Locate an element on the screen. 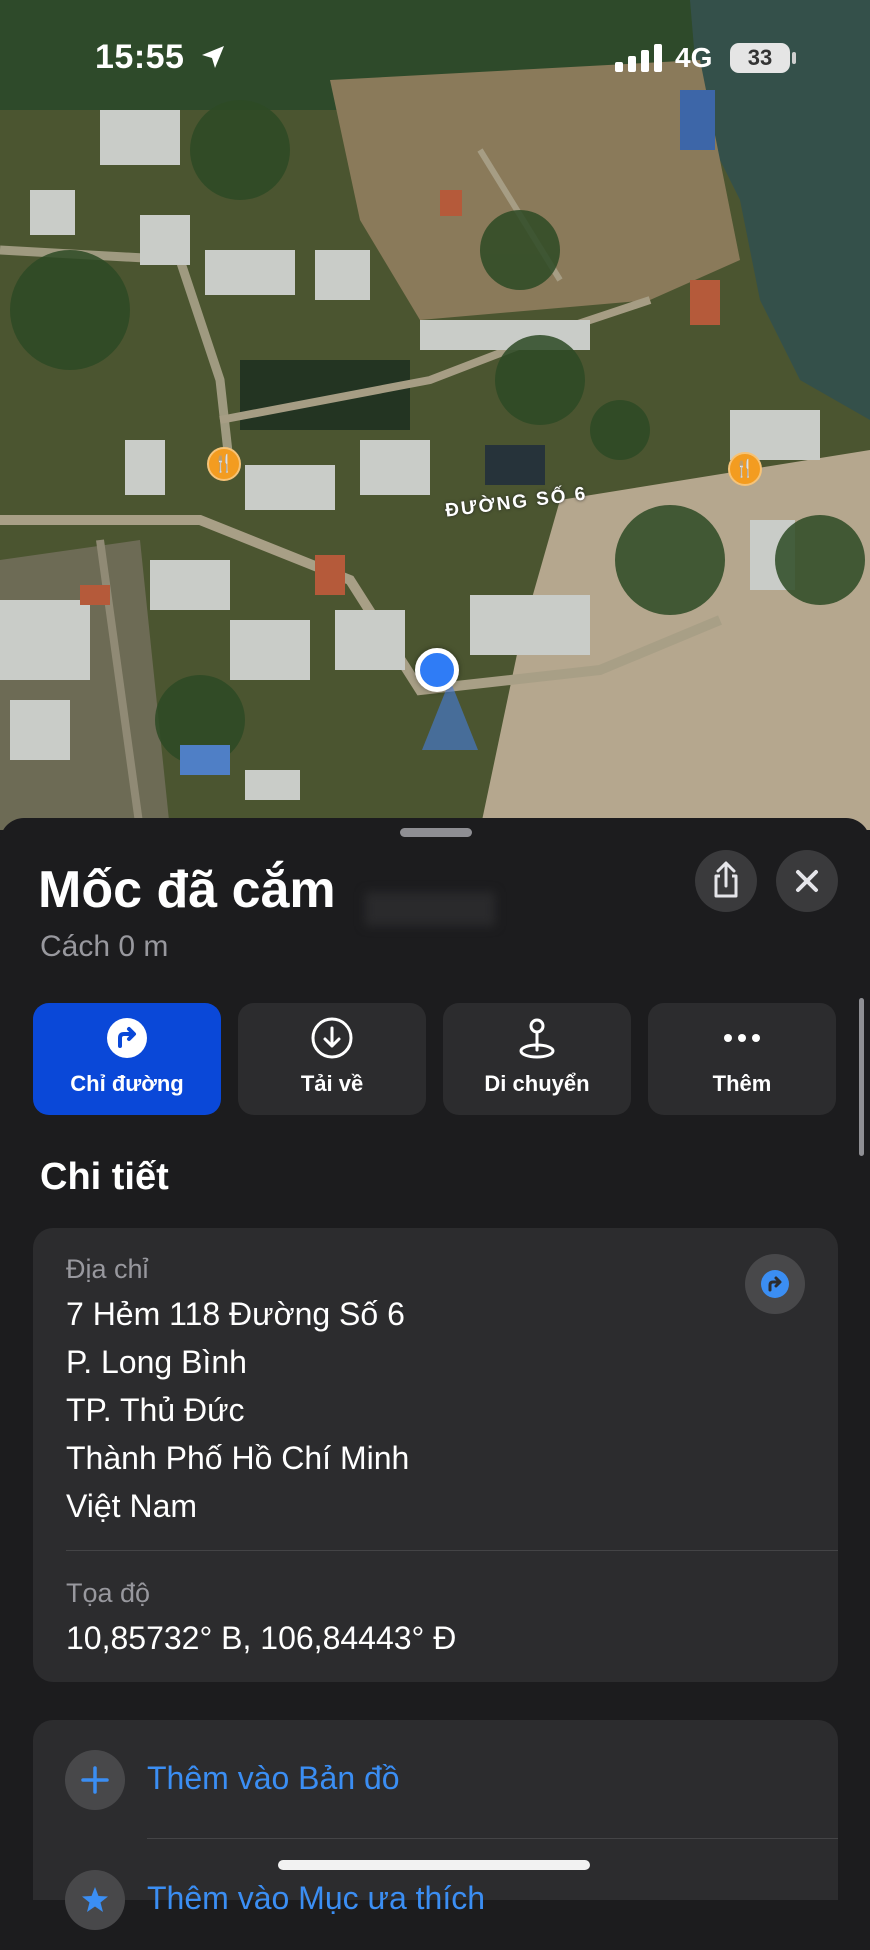  directions-button: Chỉ đường is located at coordinates (127, 1059).